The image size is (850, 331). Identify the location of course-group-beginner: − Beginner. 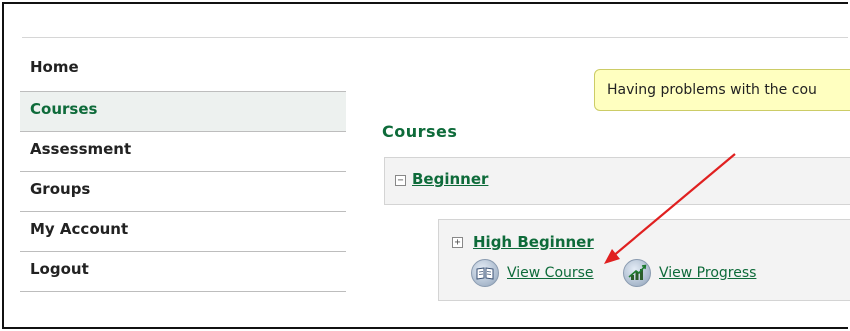
(617, 181).